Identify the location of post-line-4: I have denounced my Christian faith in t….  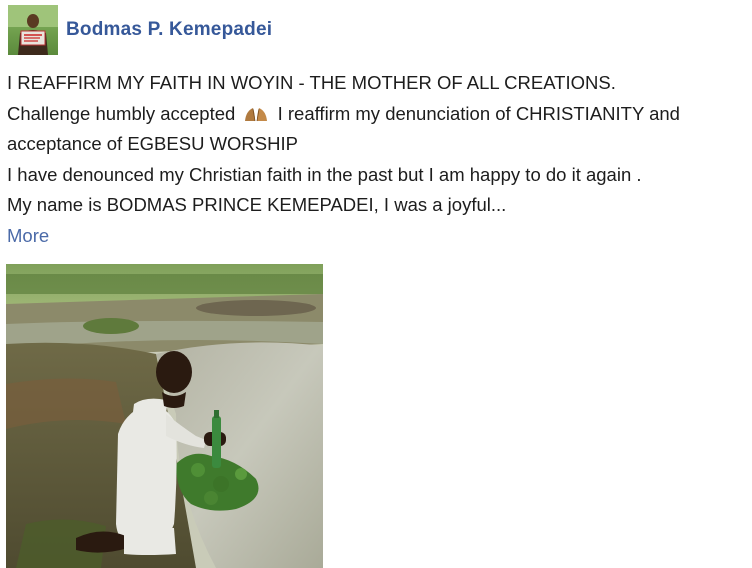
(324, 174).